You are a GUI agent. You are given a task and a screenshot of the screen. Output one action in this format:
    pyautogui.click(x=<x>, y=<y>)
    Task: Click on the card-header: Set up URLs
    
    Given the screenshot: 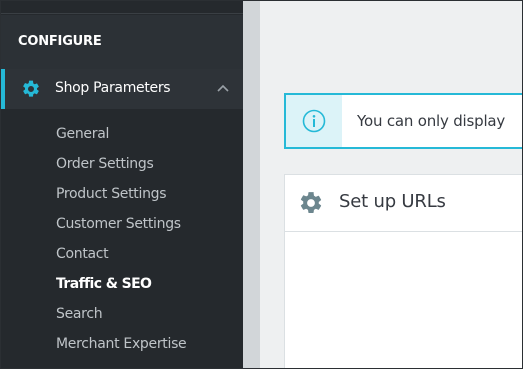 What is the action you would take?
    pyautogui.click(x=403, y=203)
    